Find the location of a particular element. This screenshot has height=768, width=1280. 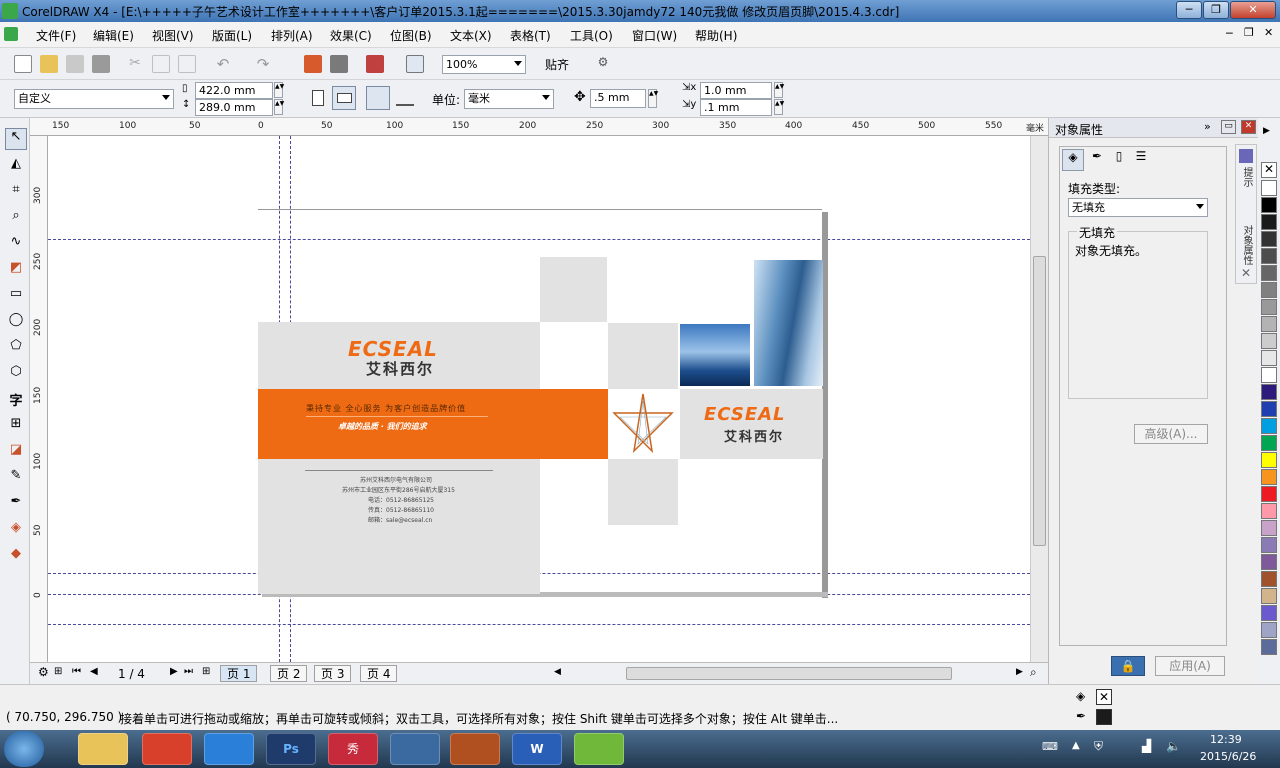

xiuxiu-taskbar-icon: 秀 is located at coordinates (353, 749).